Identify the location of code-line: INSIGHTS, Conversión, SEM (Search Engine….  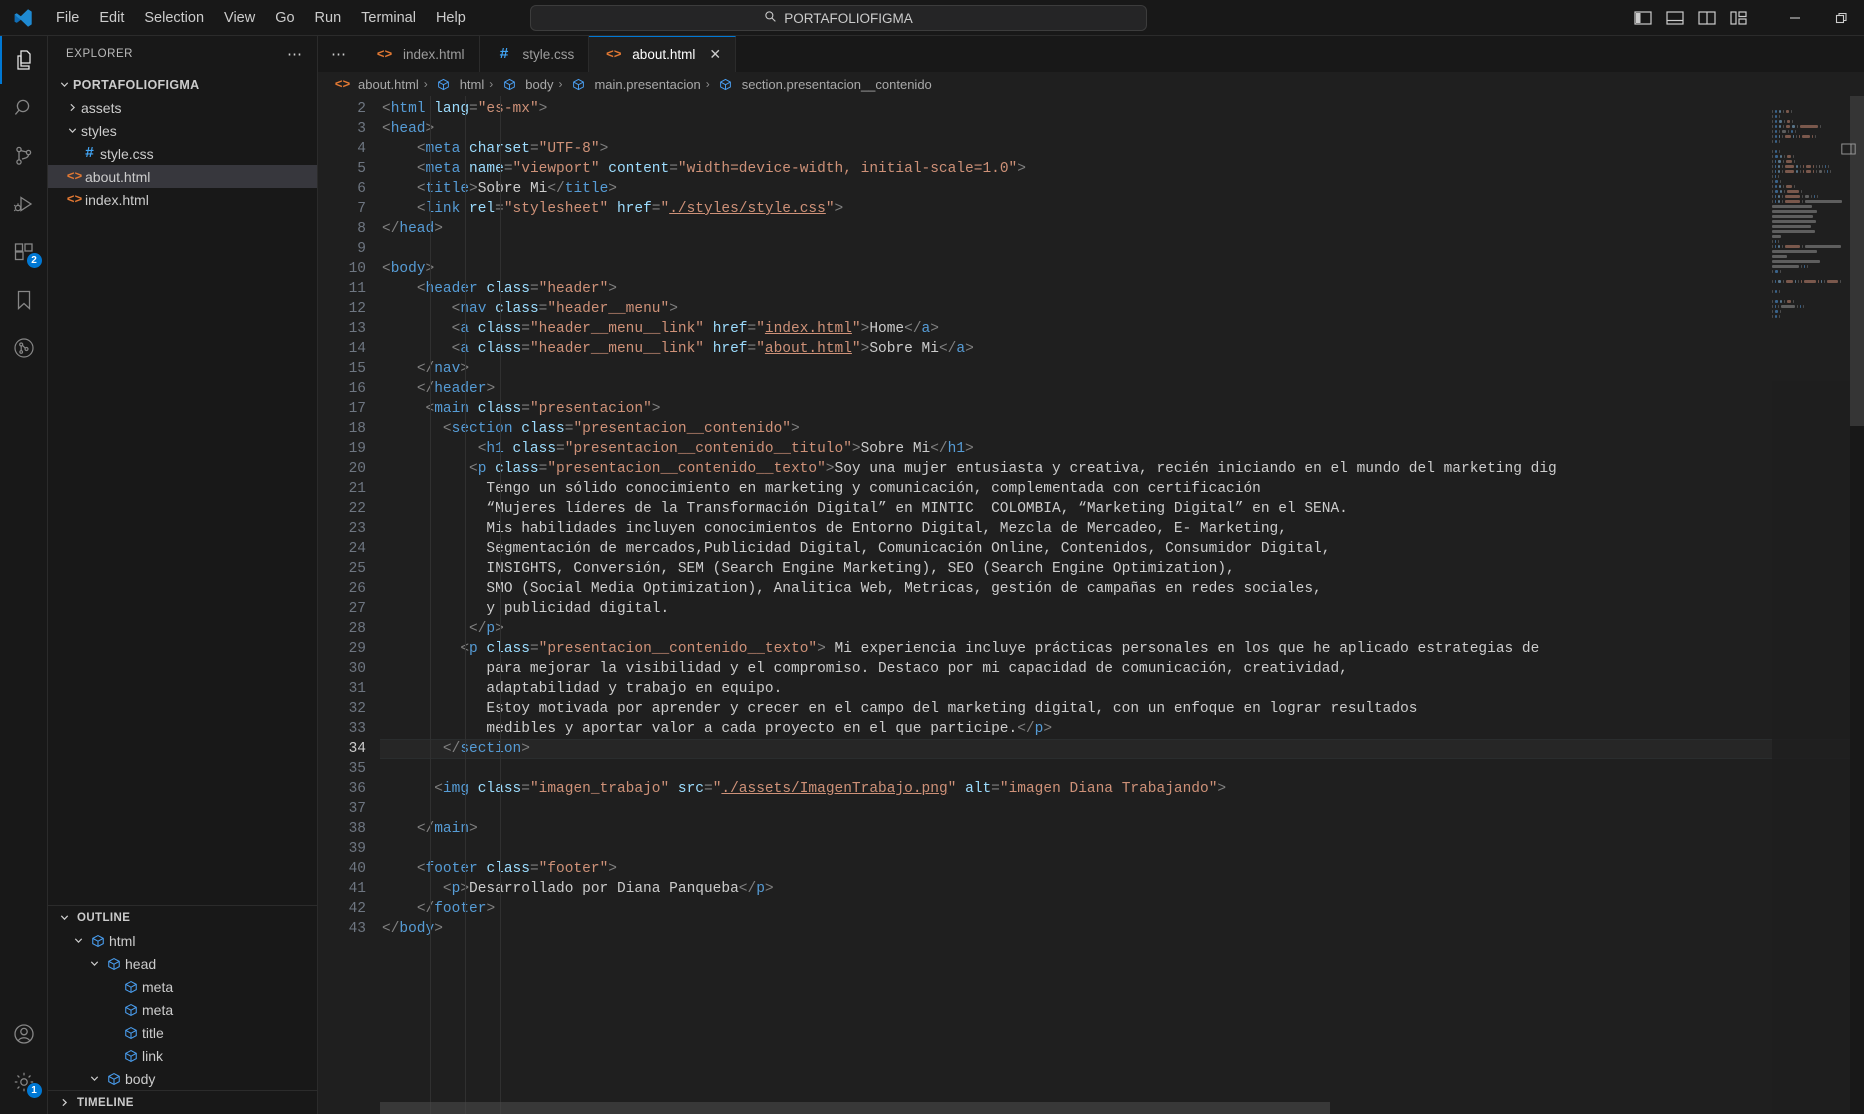
(1122, 569).